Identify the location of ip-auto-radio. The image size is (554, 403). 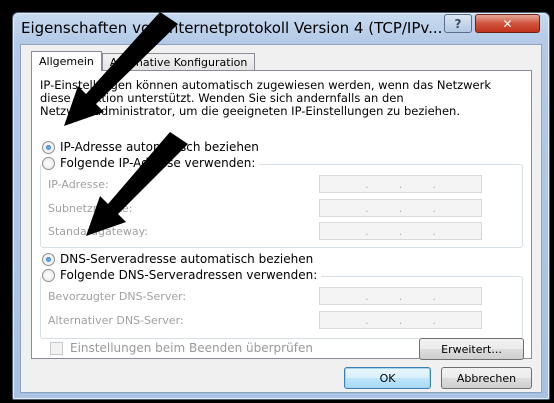
(48, 147).